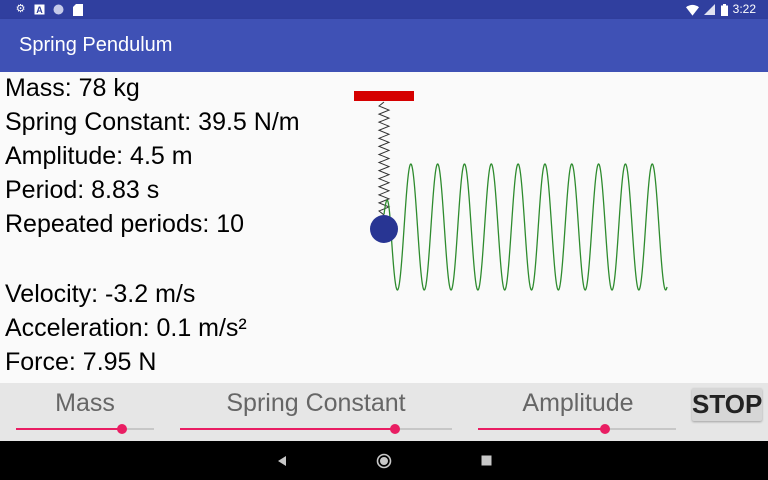 The image size is (768, 480). I want to click on svg-text: A, so click(39, 10).